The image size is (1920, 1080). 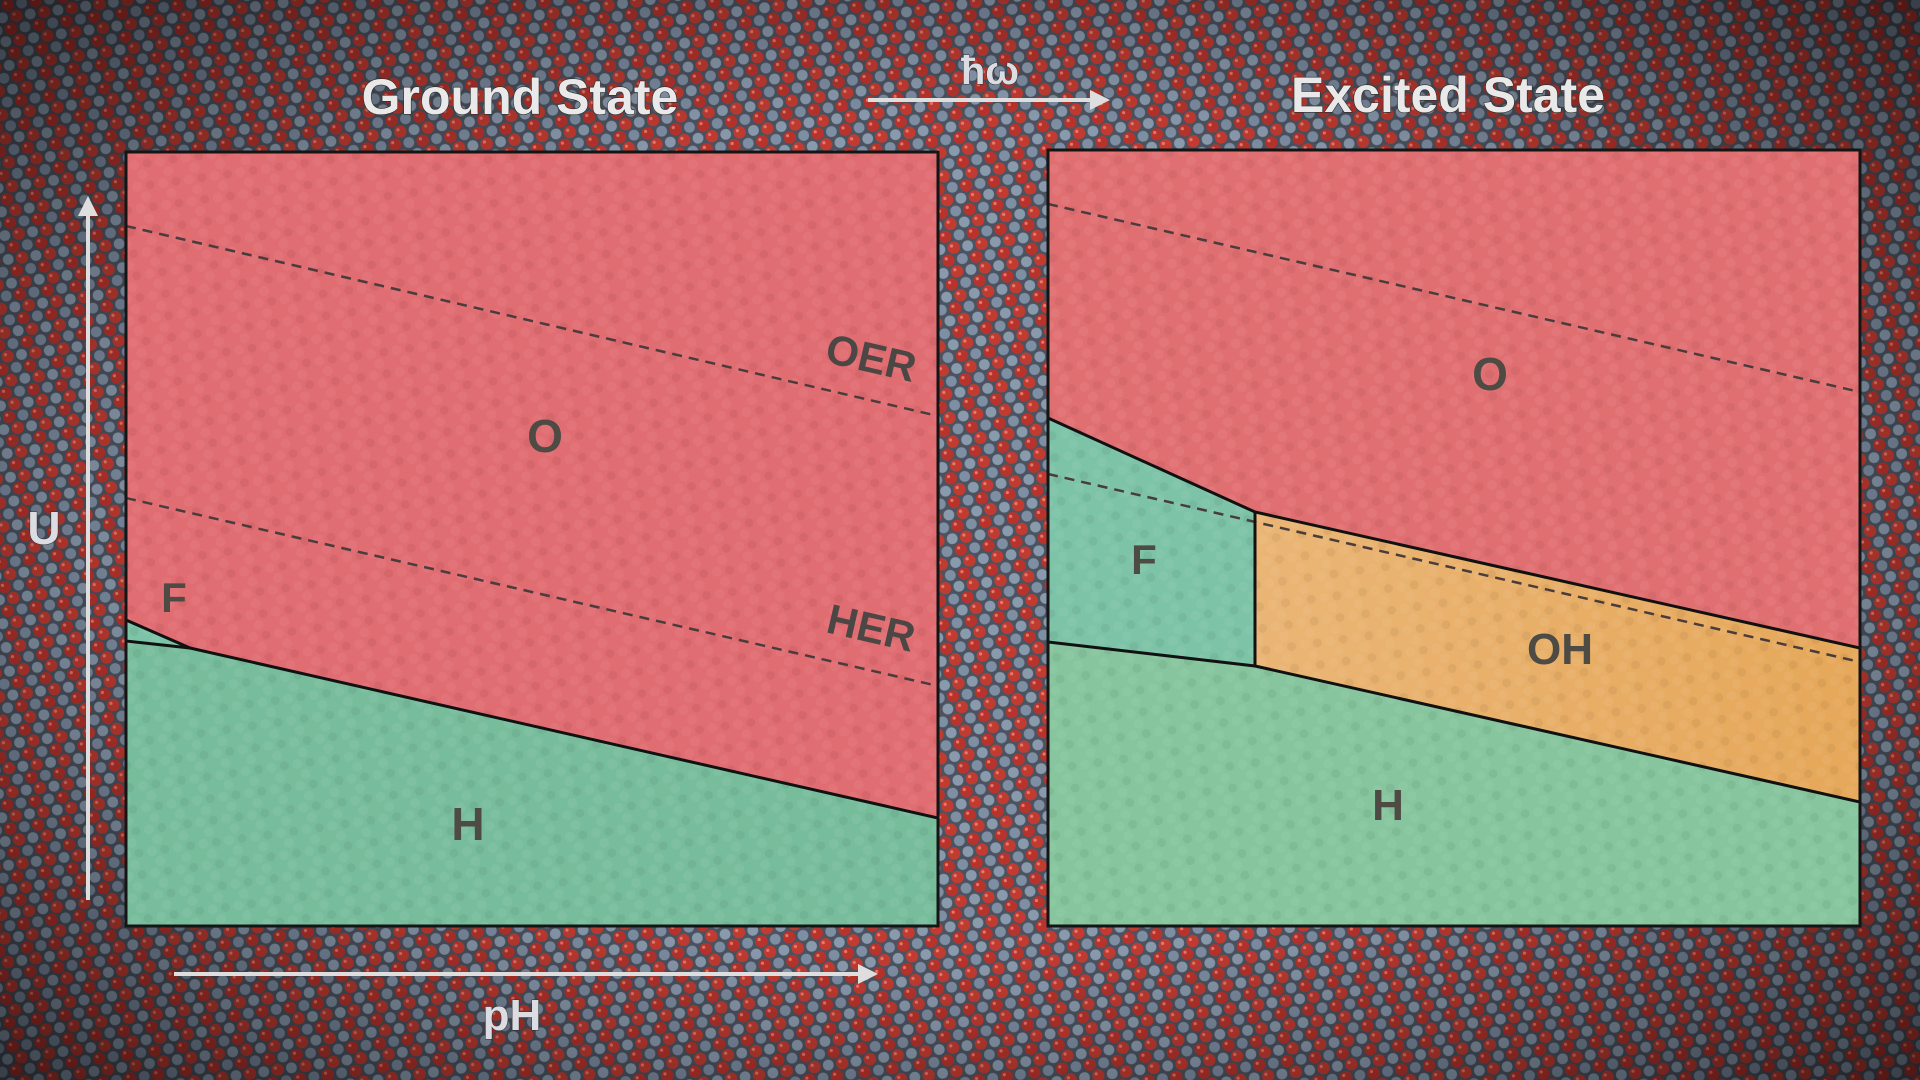 What do you see at coordinates (1560, 649) in the screenshot?
I see `excited-label-OH: OH` at bounding box center [1560, 649].